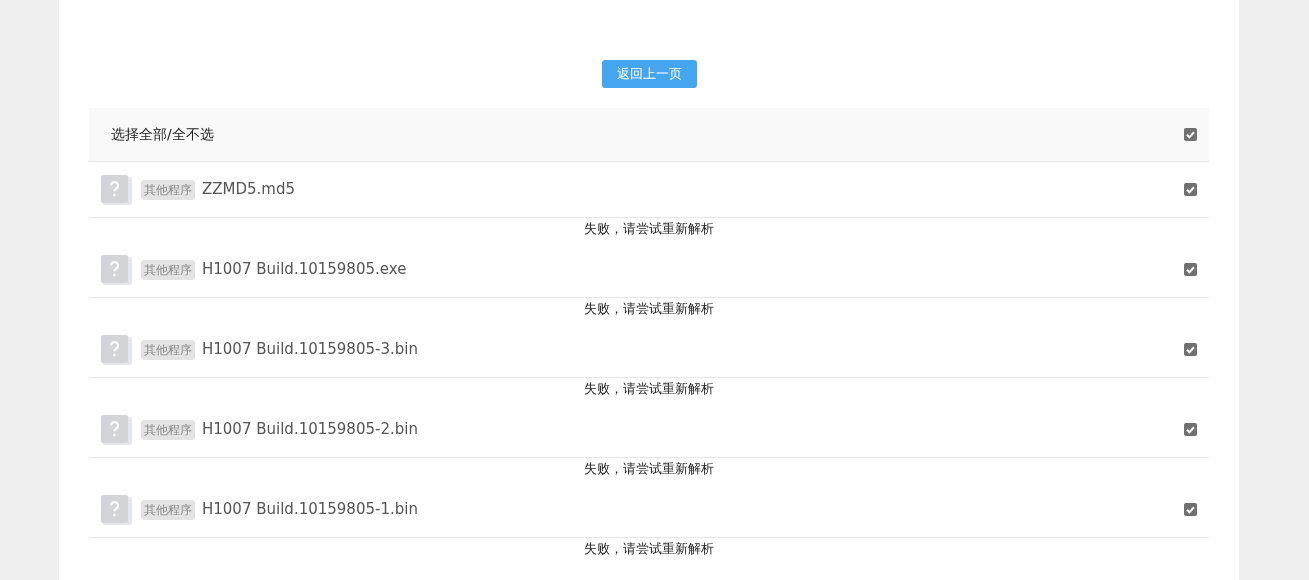  Describe the element at coordinates (649, 74) in the screenshot. I see `back-button: 返回上一页` at that location.